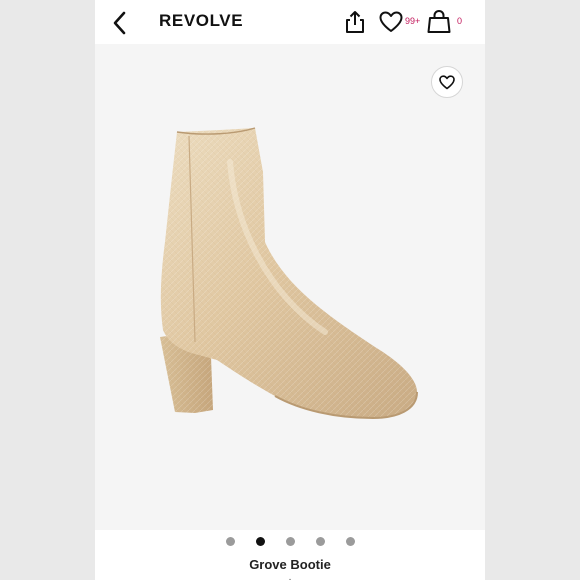 This screenshot has width=580, height=580. I want to click on carousel-pagination, so click(290, 542).